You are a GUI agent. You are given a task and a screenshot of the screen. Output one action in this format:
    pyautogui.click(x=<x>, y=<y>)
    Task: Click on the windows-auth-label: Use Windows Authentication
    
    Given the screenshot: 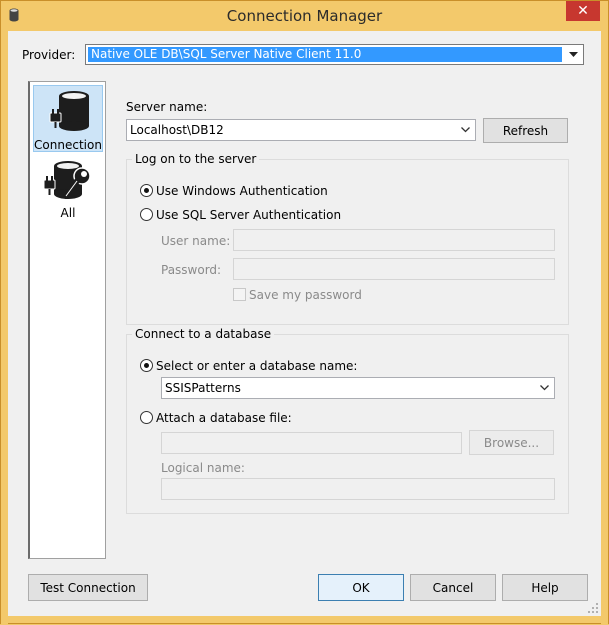 What is the action you would take?
    pyautogui.click(x=242, y=191)
    